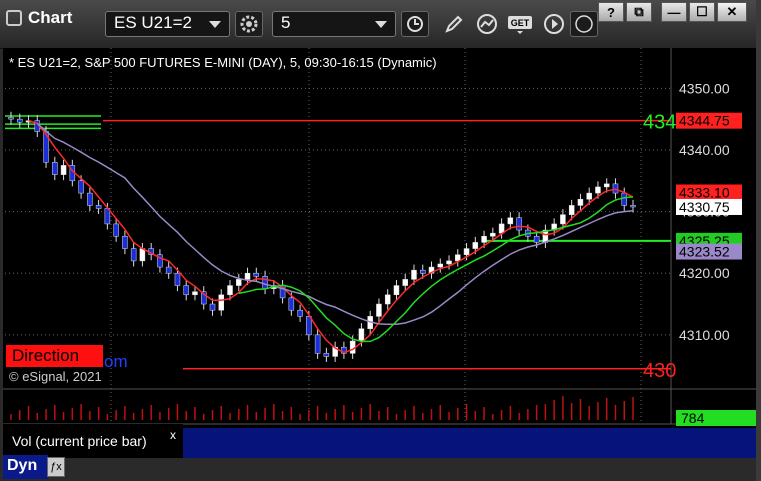 This screenshot has height=481, width=761. What do you see at coordinates (334, 24) in the screenshot?
I see `interval-input: 5` at bounding box center [334, 24].